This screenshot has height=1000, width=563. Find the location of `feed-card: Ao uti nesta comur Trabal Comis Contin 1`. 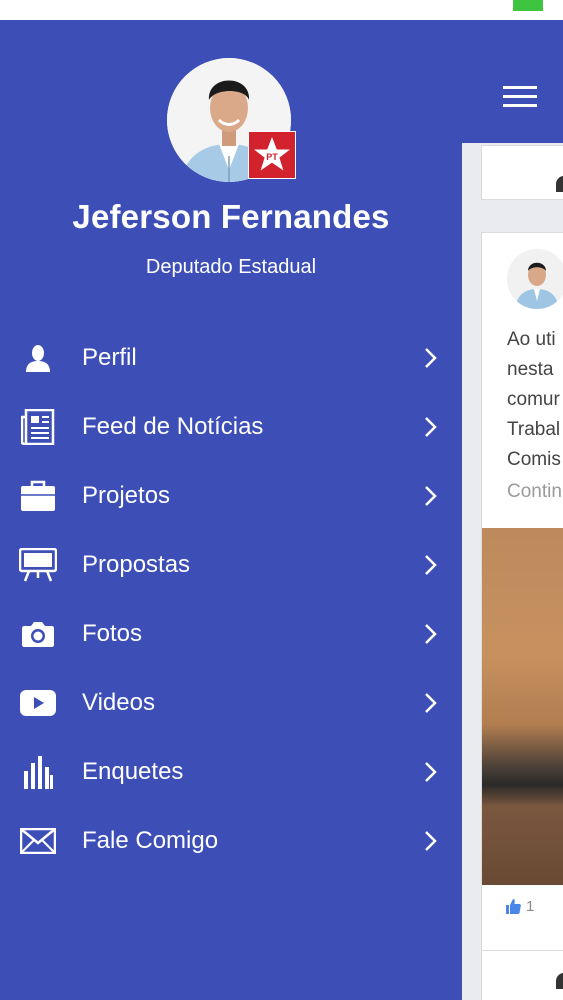

feed-card: Ao uti nesta comur Trabal Comis Contin 1 is located at coordinates (522, 613).